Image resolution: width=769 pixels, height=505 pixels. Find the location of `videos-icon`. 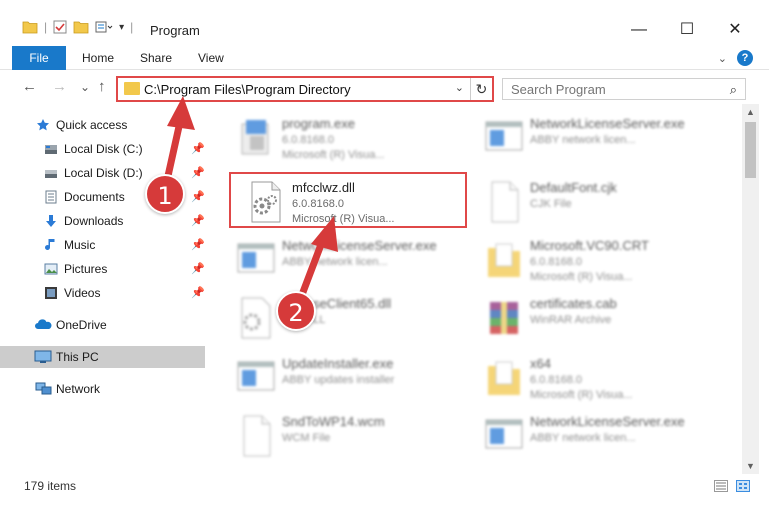

videos-icon is located at coordinates (51, 293).